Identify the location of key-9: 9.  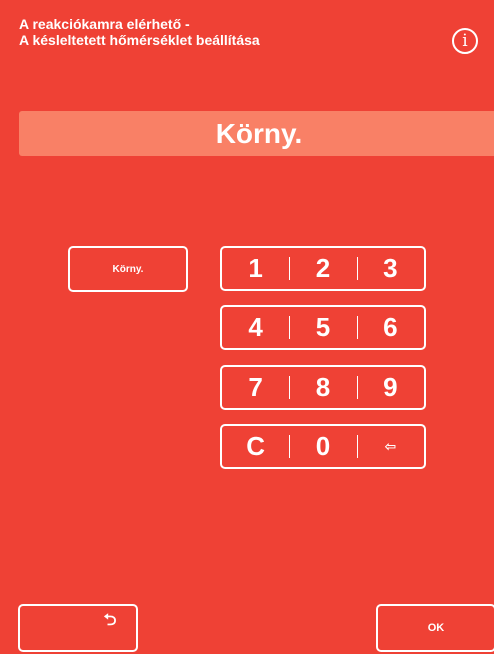
(390, 387).